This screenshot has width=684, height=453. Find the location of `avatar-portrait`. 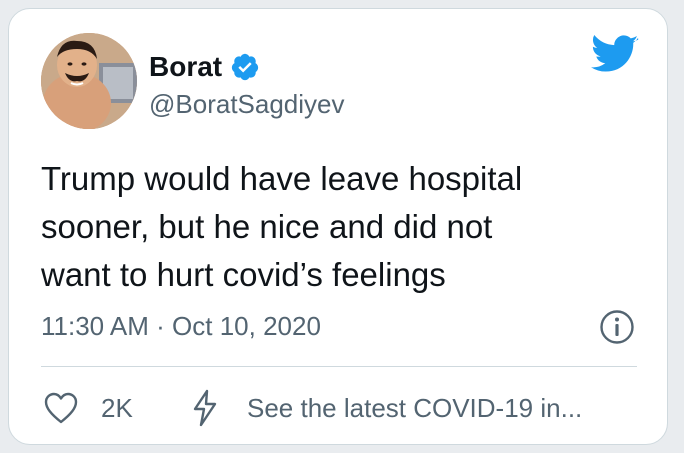

avatar-portrait is located at coordinates (89, 81).